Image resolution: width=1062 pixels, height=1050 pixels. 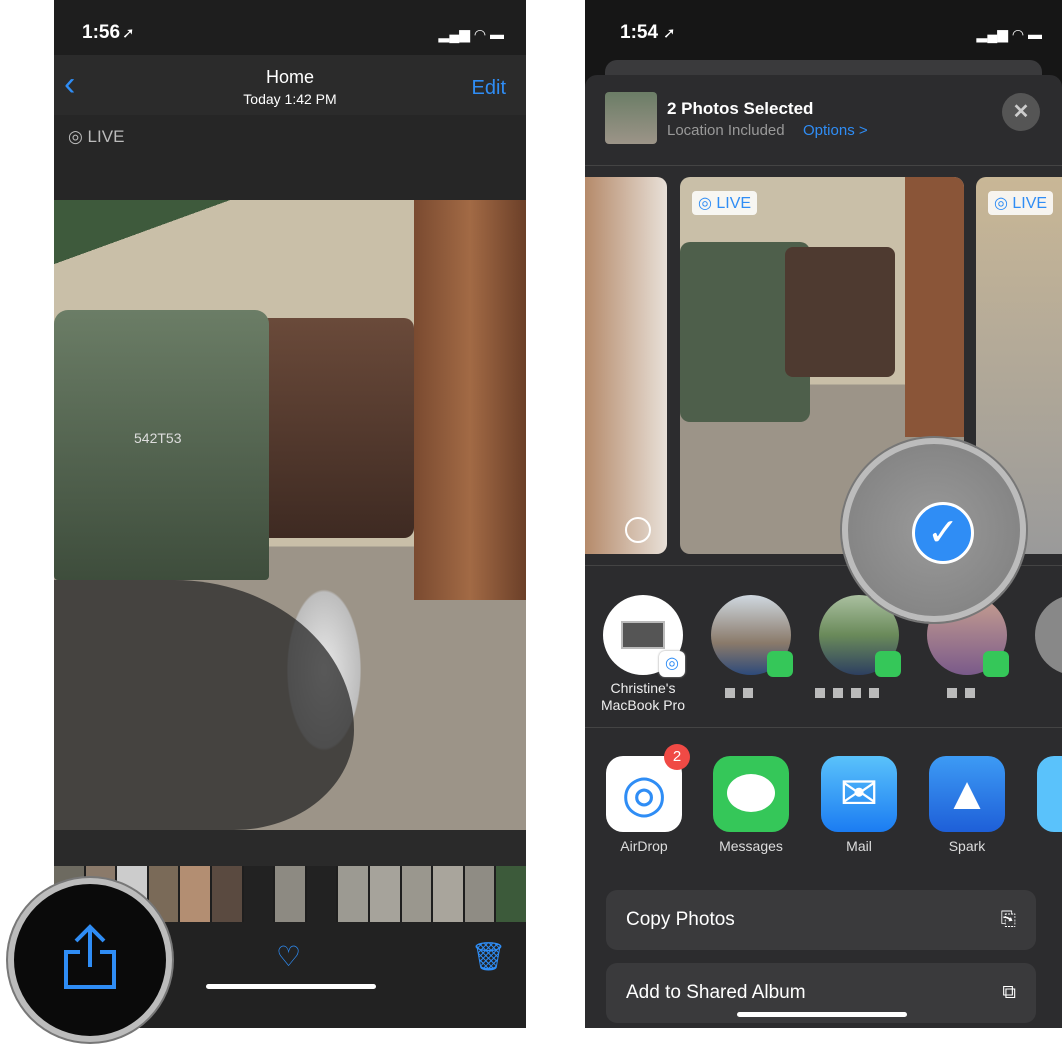 What do you see at coordinates (1043, 846) in the screenshot?
I see `app-label: D` at bounding box center [1043, 846].